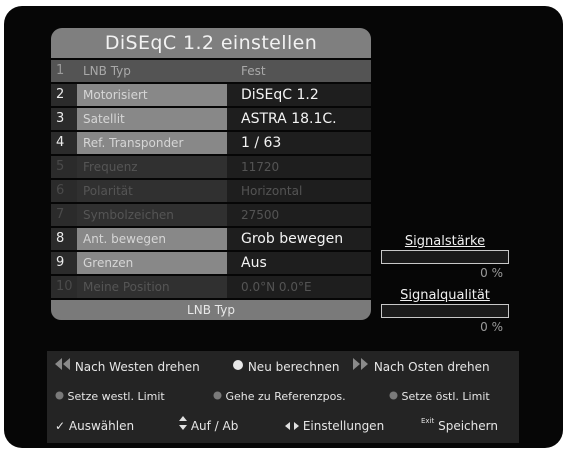 The image size is (567, 454). What do you see at coordinates (152, 143) in the screenshot?
I see `row-label: Ref. Transponder` at bounding box center [152, 143].